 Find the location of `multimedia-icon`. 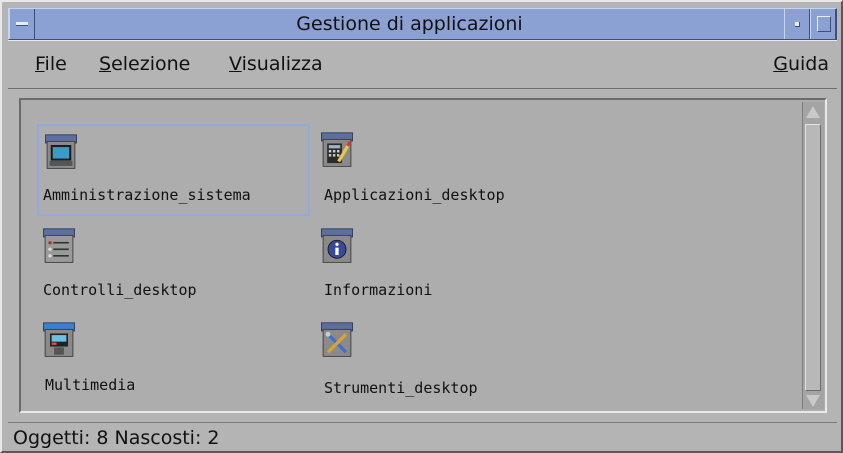

multimedia-icon is located at coordinates (59, 339).